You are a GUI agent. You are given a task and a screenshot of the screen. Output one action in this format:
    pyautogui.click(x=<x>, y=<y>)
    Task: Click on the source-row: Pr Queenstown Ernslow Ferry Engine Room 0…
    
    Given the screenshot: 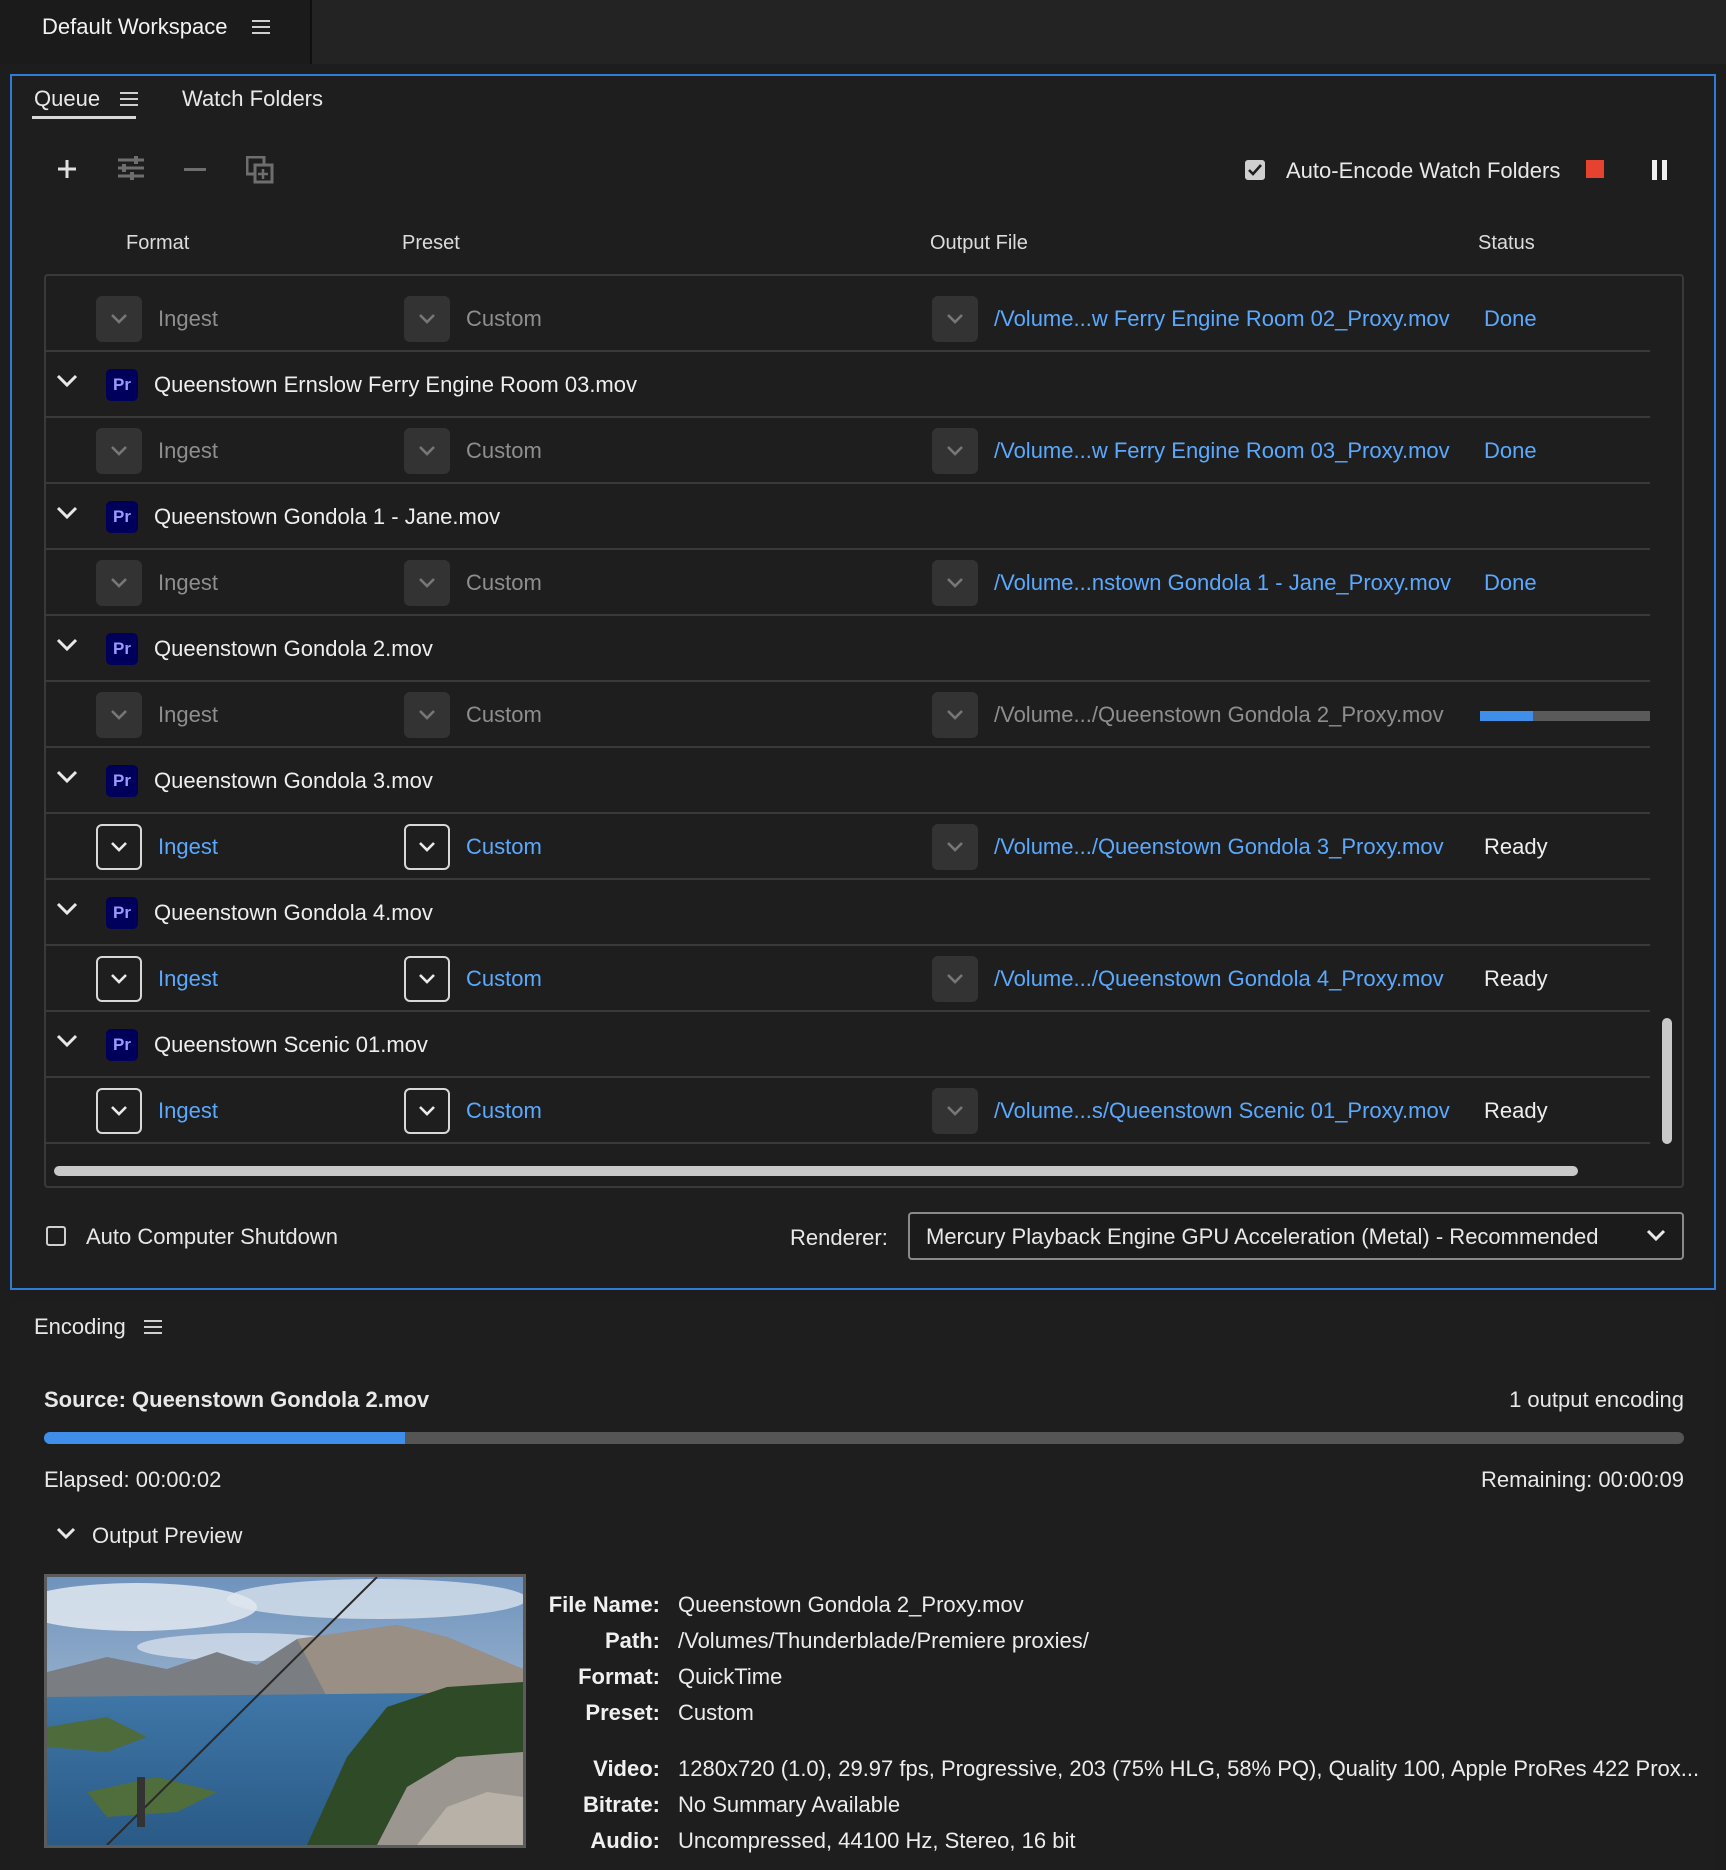 What is the action you would take?
    pyautogui.click(x=848, y=385)
    